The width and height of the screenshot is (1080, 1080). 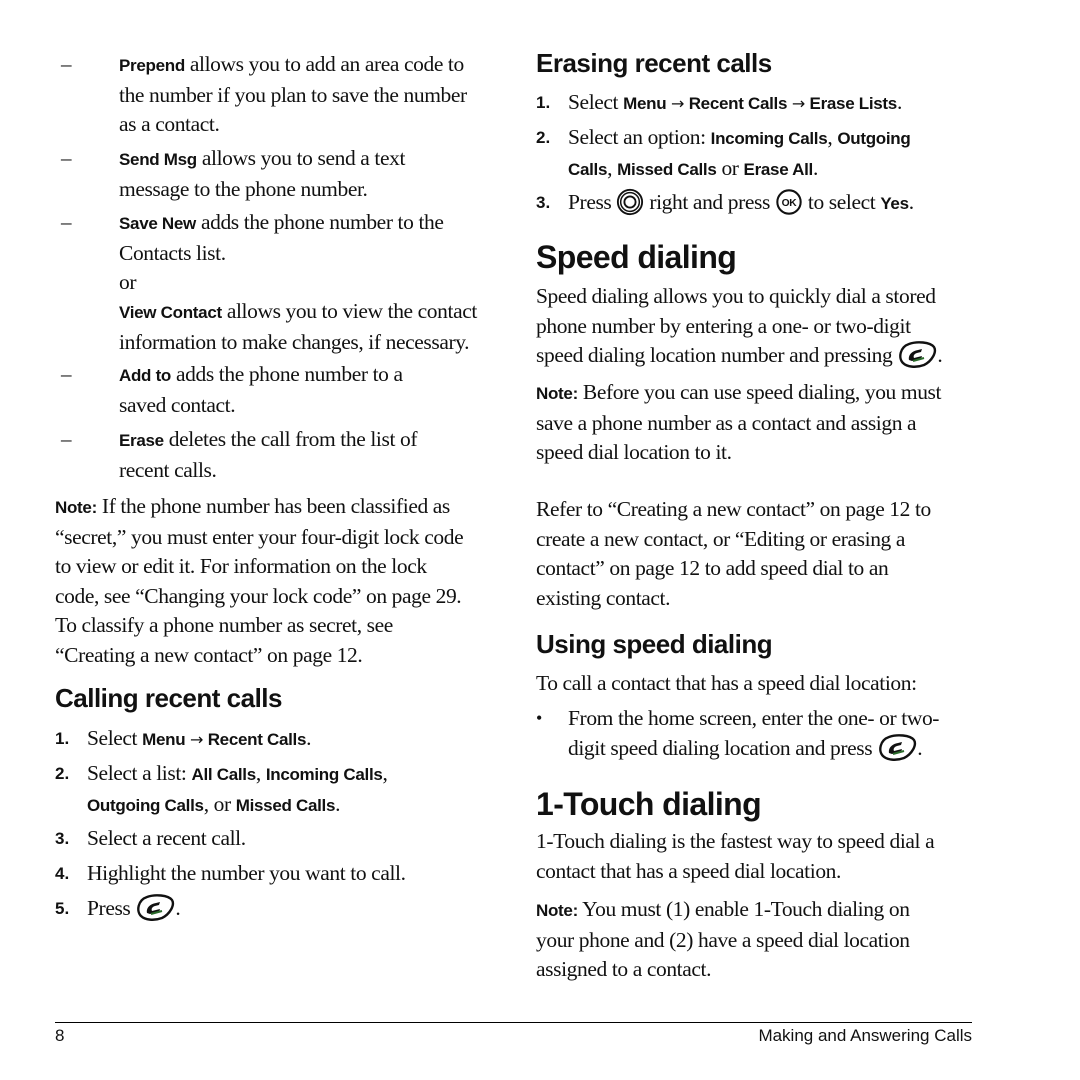 I want to click on option-term: View Contact, so click(x=170, y=312).